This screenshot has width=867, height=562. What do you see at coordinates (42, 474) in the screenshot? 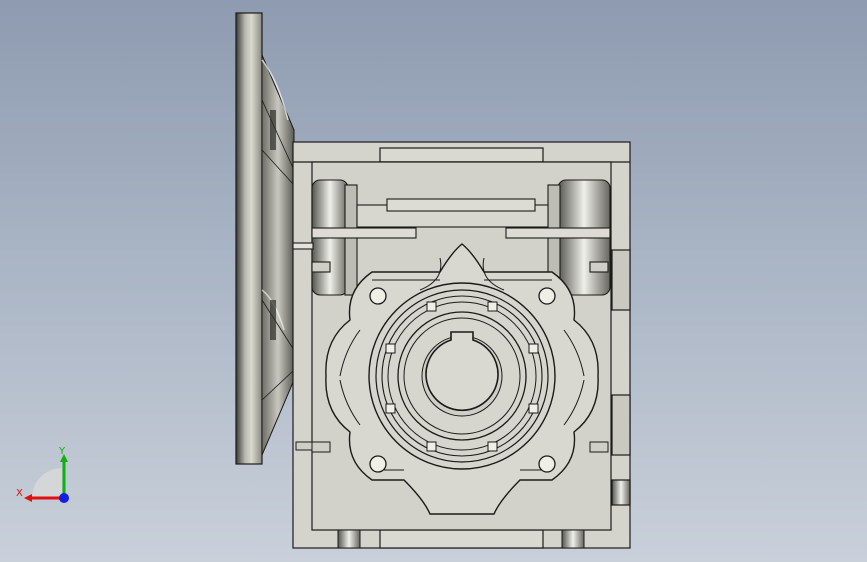
I see `orientation-triad: X Y` at bounding box center [42, 474].